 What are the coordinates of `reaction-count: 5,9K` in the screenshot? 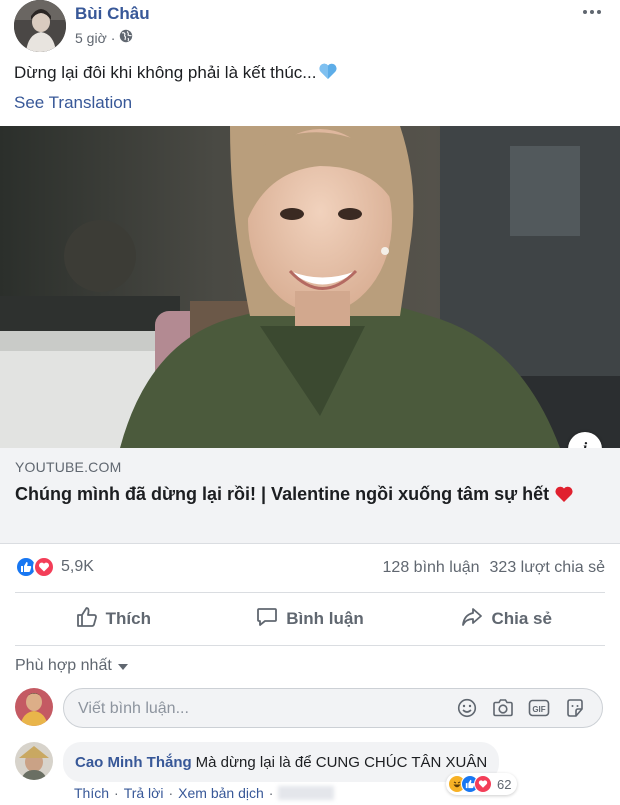 It's located at (77, 566).